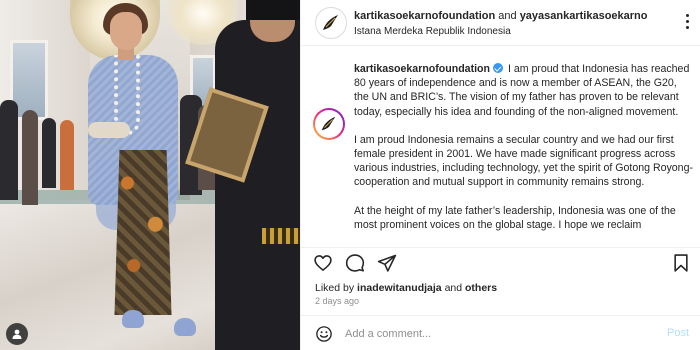 This screenshot has height=350, width=700. What do you see at coordinates (497, 68) in the screenshot?
I see `verified-badge-icon` at bounding box center [497, 68].